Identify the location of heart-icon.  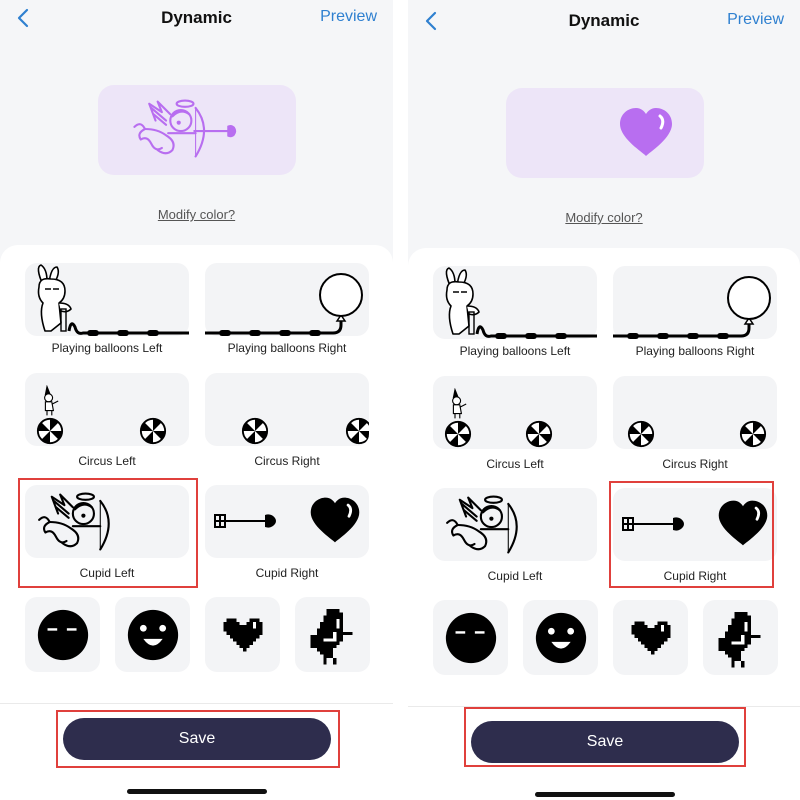
(646, 132).